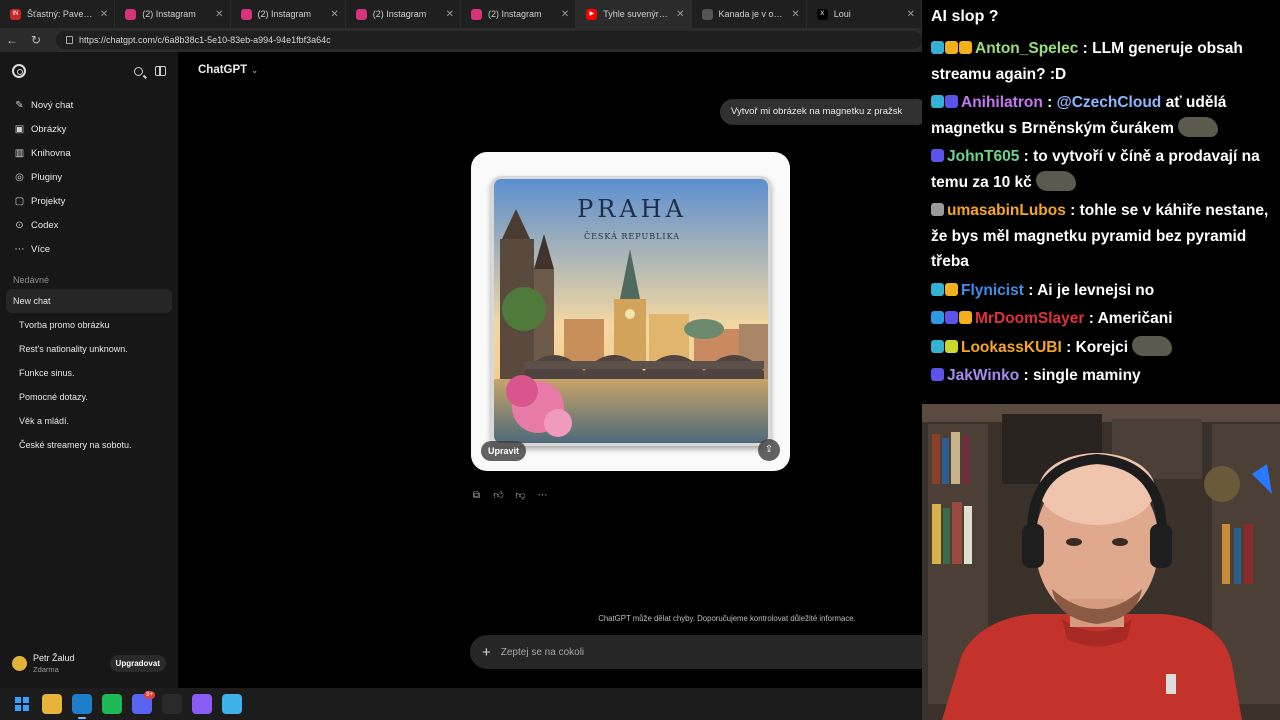 The image size is (1280, 720). Describe the element at coordinates (69, 40) in the screenshot. I see `site-info-icon` at that location.